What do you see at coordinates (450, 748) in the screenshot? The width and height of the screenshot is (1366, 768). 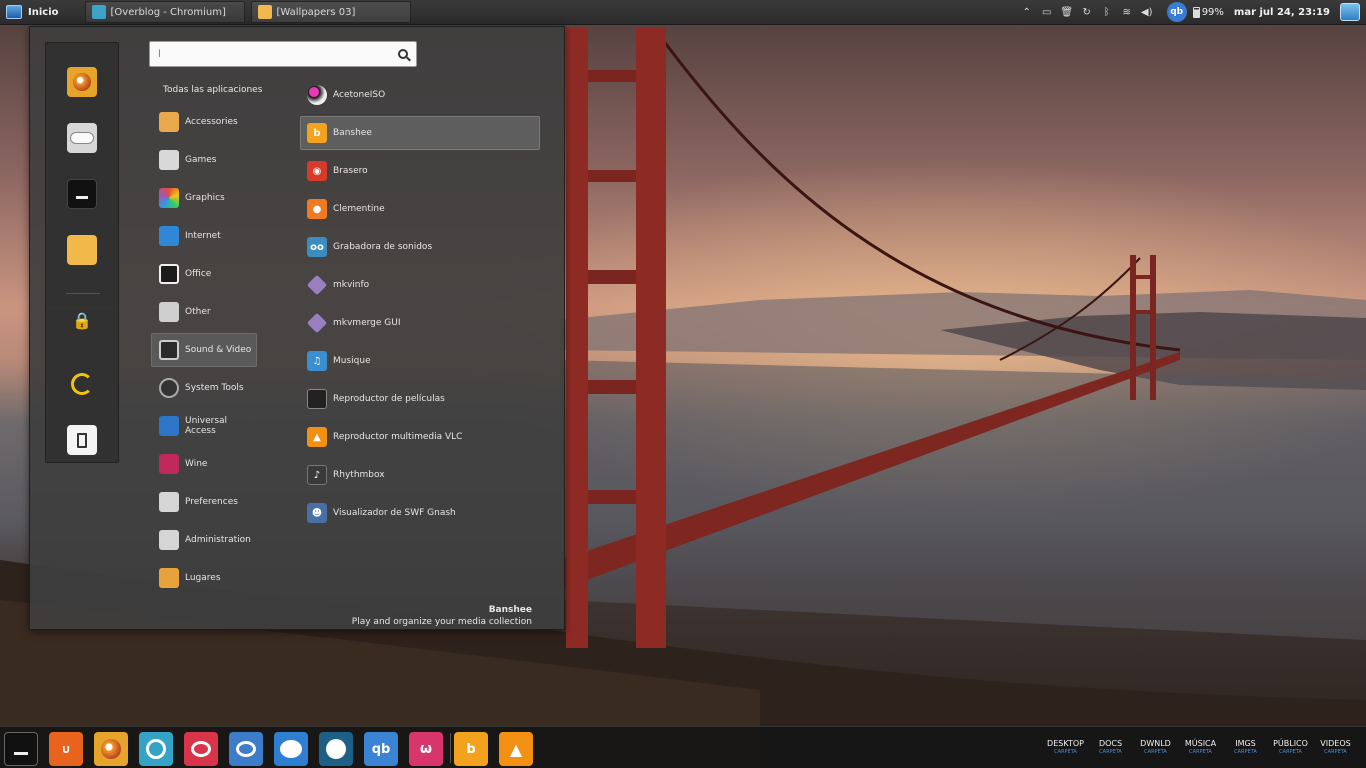 I see `dock-divider` at bounding box center [450, 748].